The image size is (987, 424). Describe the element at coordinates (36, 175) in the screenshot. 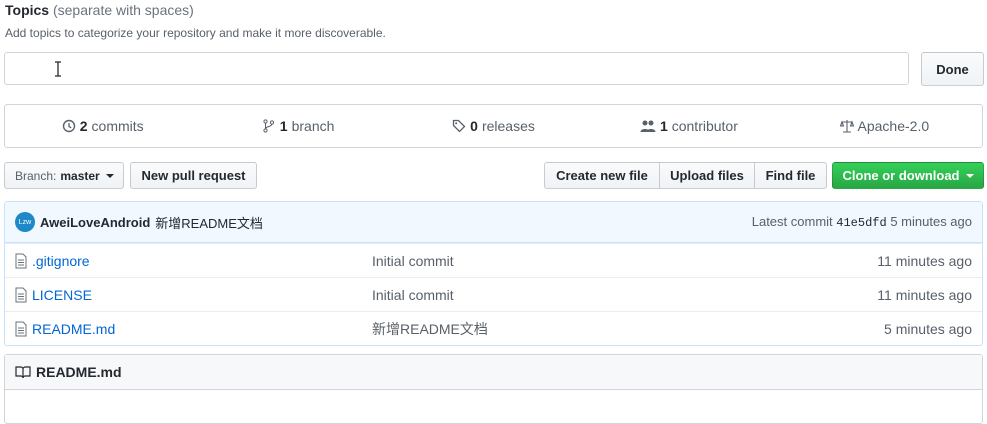

I see `branch-prefix: Branch:` at that location.